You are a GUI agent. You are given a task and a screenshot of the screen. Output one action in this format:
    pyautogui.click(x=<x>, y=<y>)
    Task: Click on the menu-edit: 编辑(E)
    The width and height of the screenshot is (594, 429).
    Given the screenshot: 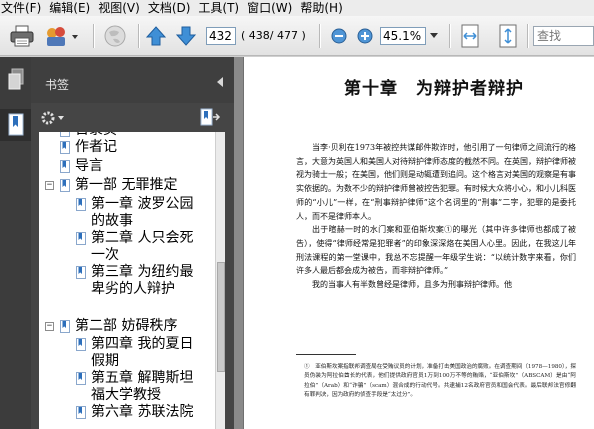 What is the action you would take?
    pyautogui.click(x=71, y=8)
    